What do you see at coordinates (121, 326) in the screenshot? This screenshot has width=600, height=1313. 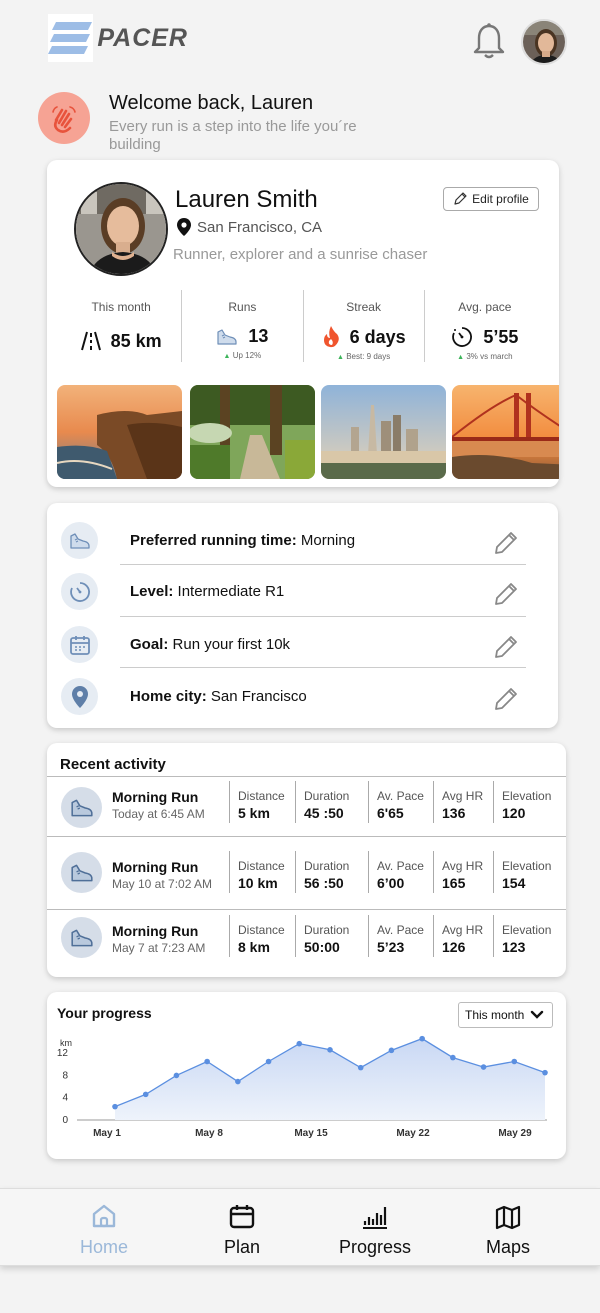 I see `stat-this-month: This month 85 km` at bounding box center [121, 326].